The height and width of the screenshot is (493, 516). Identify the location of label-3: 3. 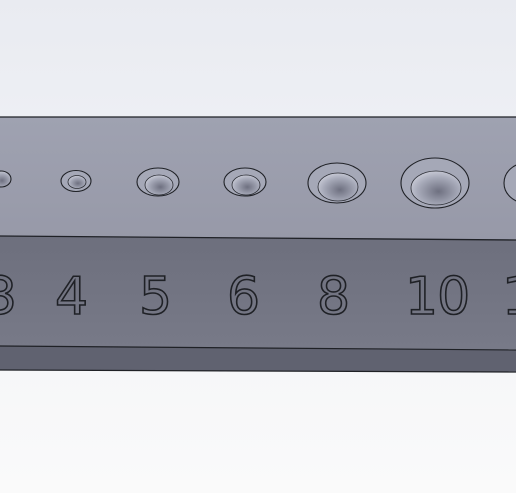
(8, 297).